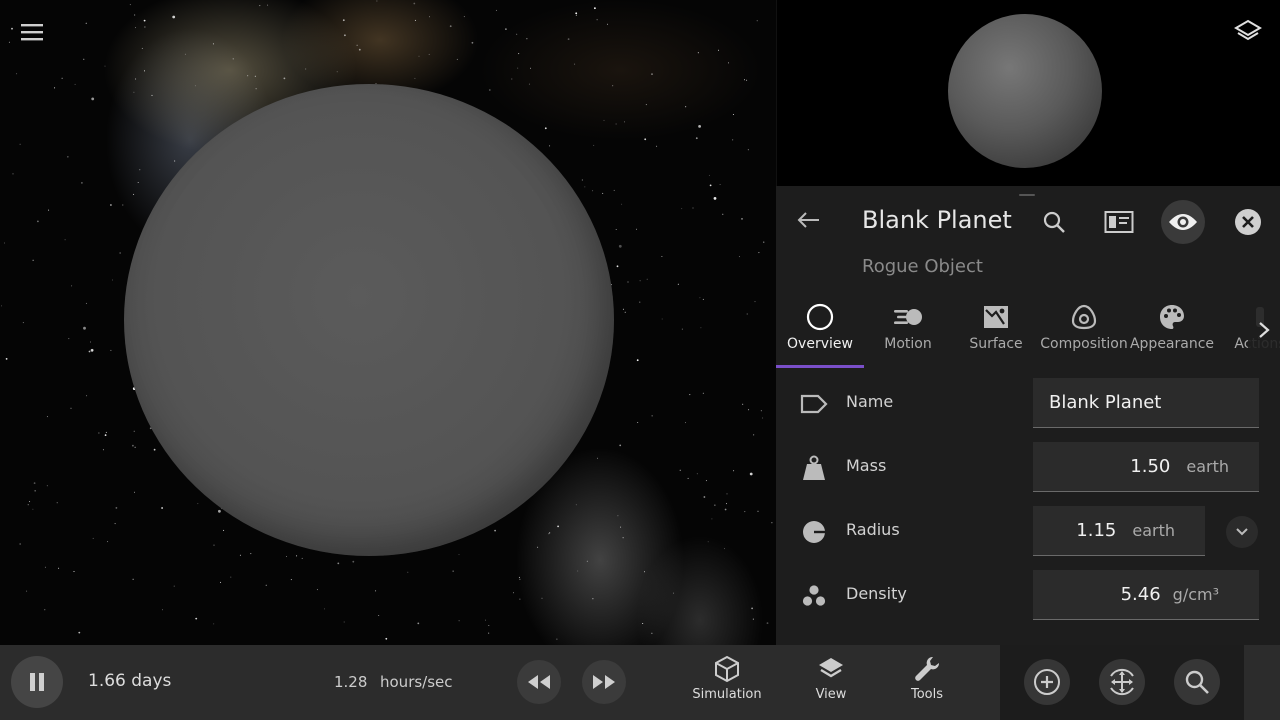  Describe the element at coordinates (1047, 682) in the screenshot. I see `add-object-button` at that location.